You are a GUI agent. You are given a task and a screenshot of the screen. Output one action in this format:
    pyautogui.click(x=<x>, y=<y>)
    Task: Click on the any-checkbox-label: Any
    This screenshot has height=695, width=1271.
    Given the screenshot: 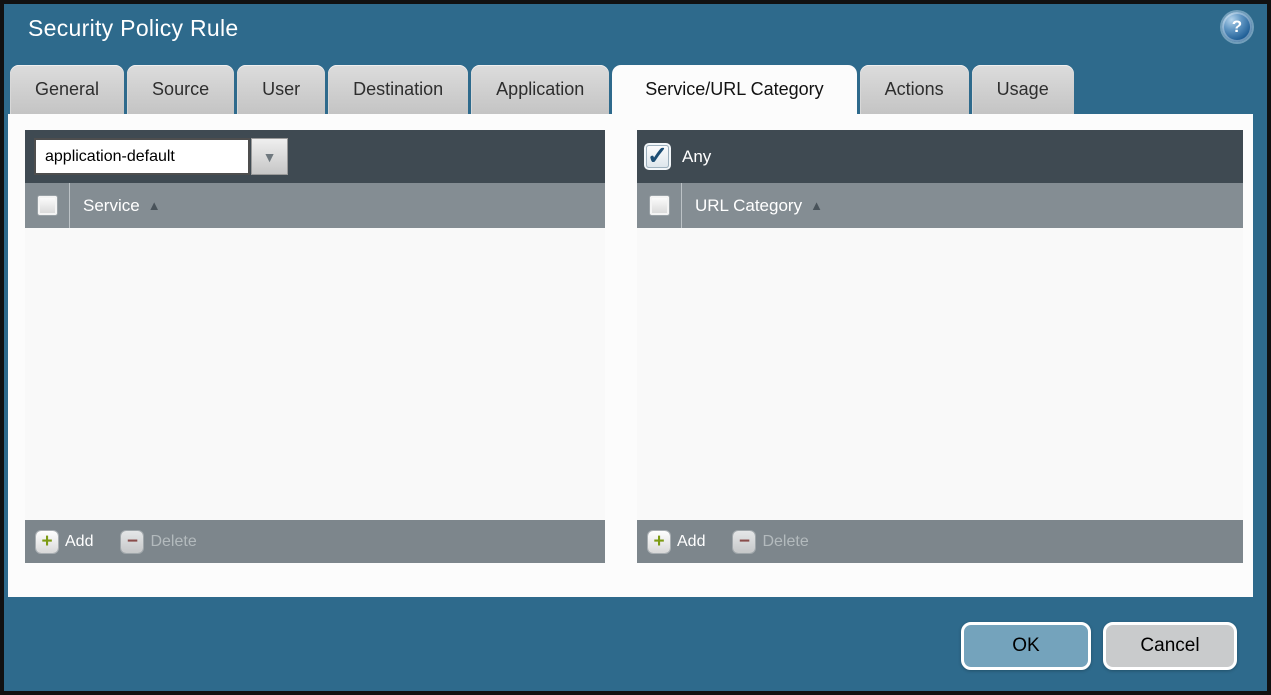 What is the action you would take?
    pyautogui.click(x=697, y=156)
    